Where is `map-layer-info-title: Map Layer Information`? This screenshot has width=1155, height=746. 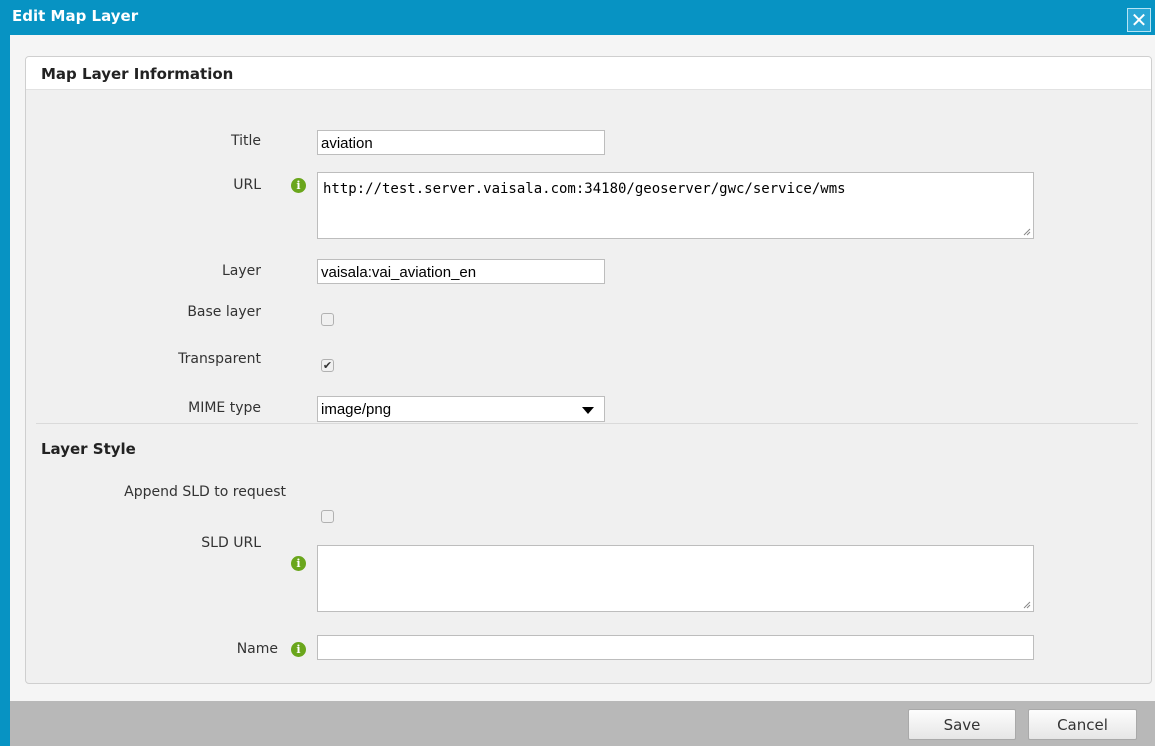 map-layer-info-title: Map Layer Information is located at coordinates (137, 74).